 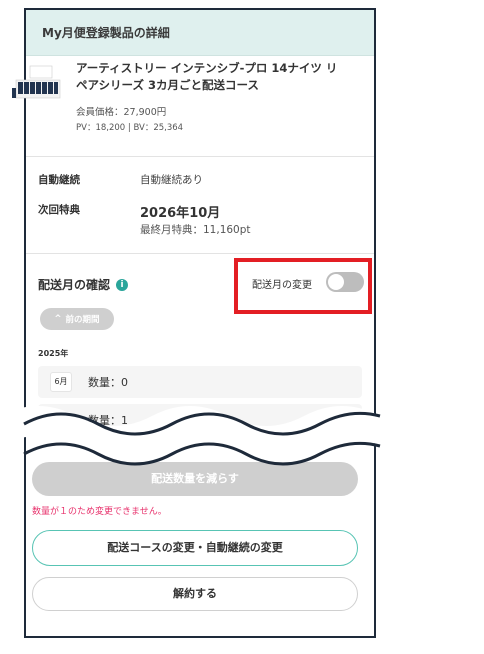 I want to click on pv-bv-values: PV：18,200 | BV：25,364, so click(x=130, y=128).